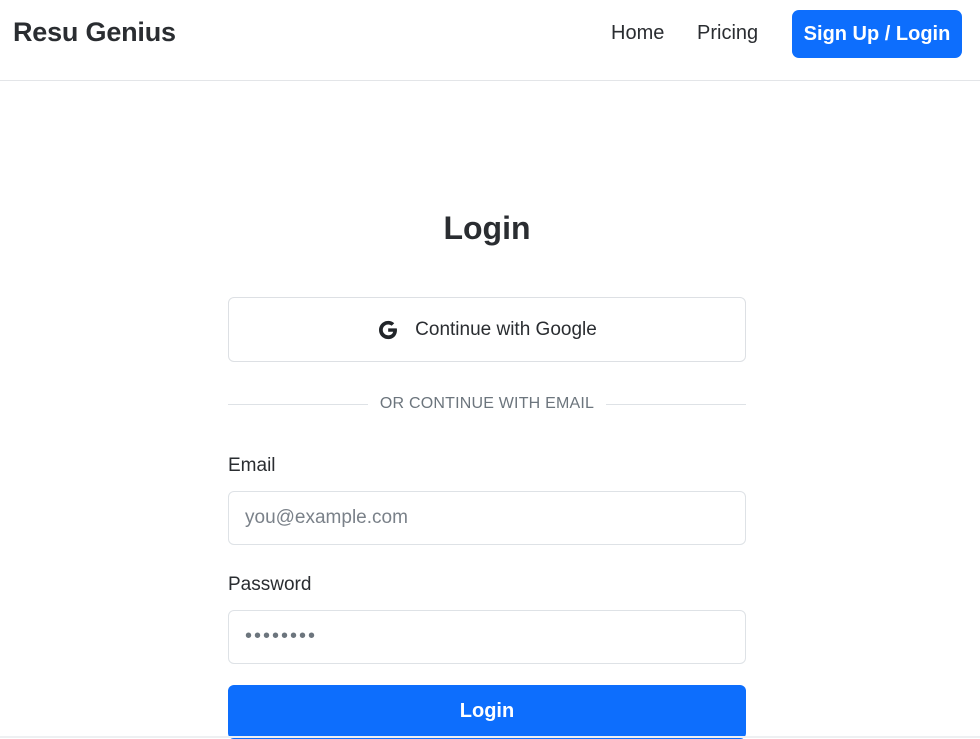 This screenshot has height=739, width=980. I want to click on login-submit-label: Login, so click(487, 710).